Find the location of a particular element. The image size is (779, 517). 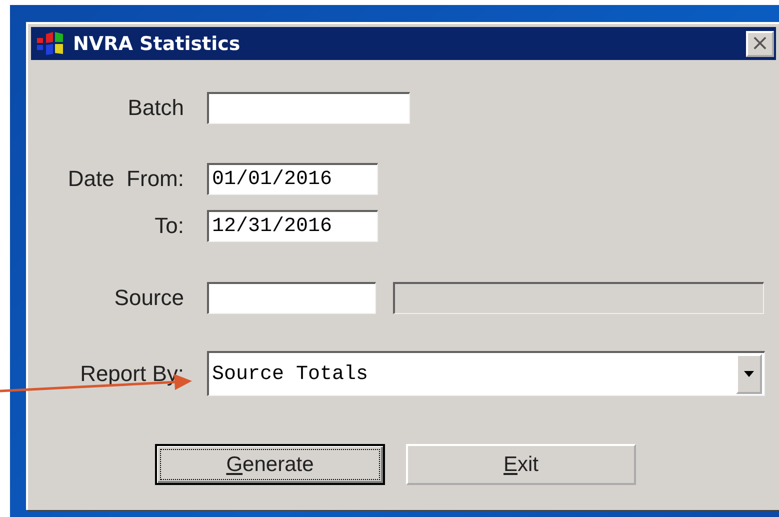

dropdown-field: Source Totals is located at coordinates (486, 373).